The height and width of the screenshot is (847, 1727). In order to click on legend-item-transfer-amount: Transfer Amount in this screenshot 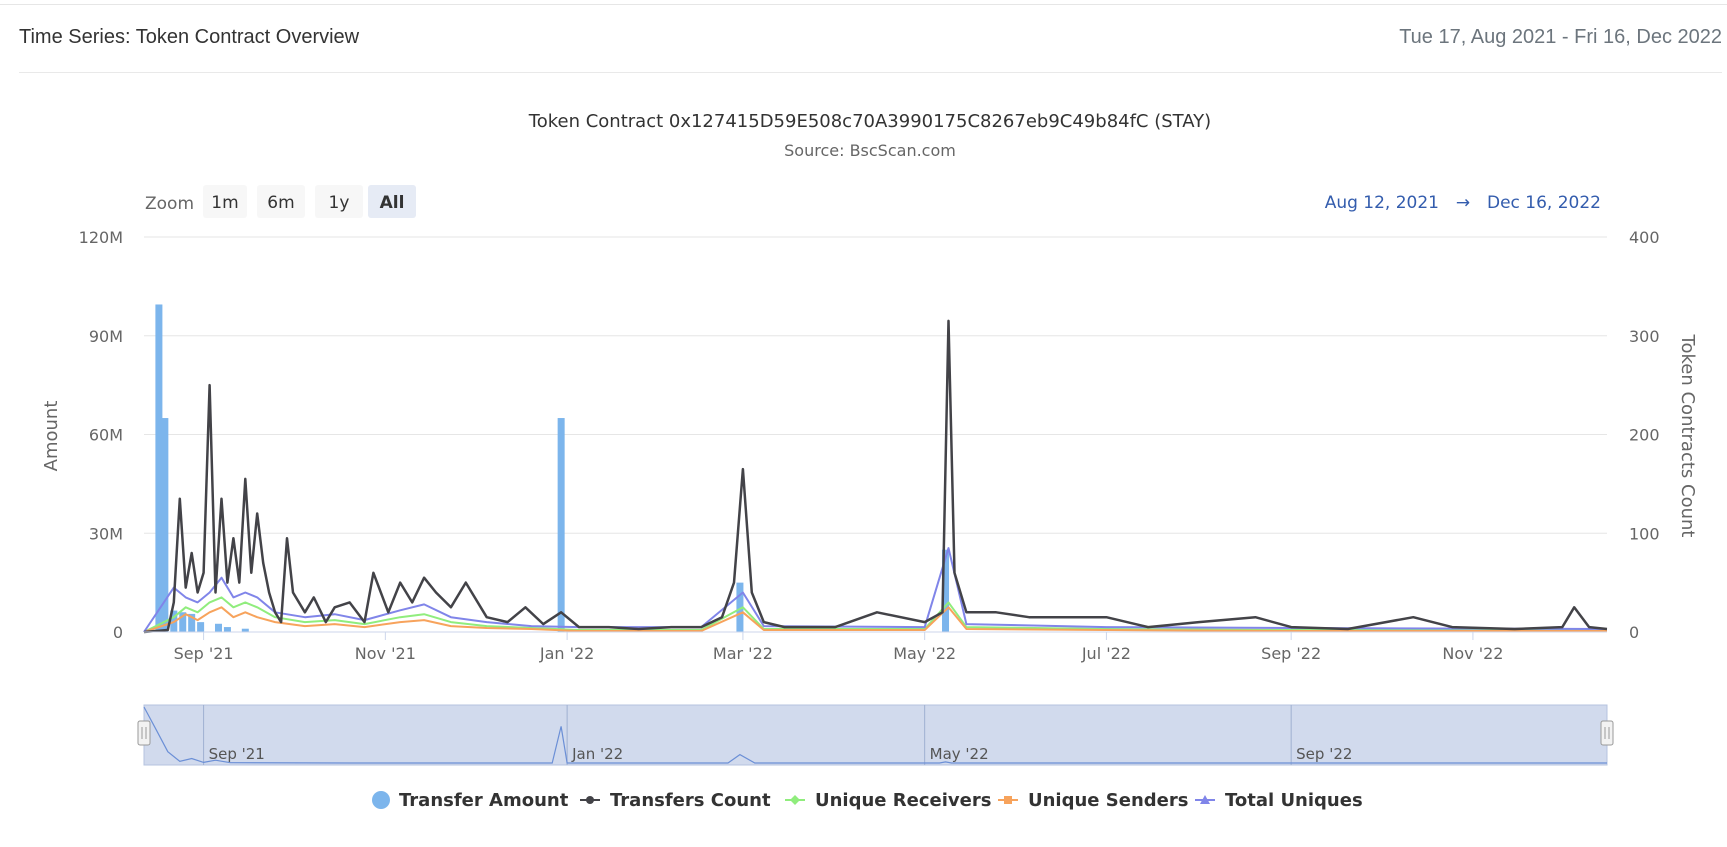, I will do `click(470, 800)`.